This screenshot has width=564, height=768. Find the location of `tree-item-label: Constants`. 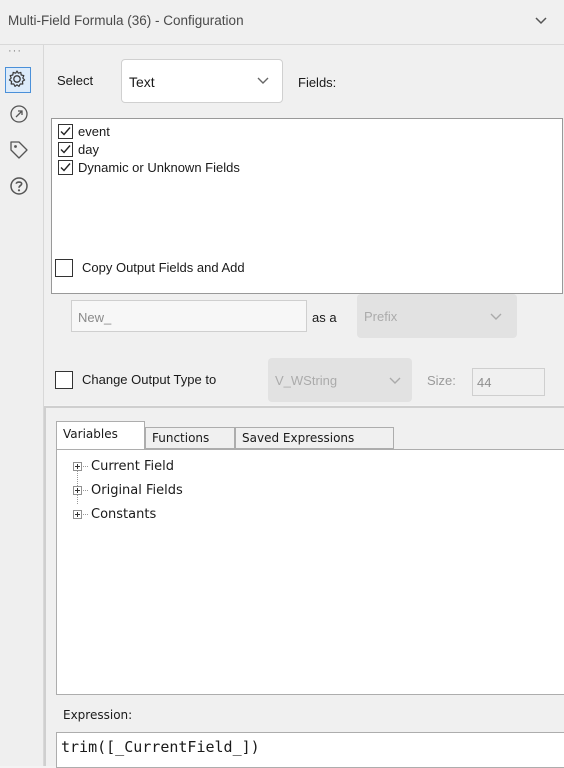

tree-item-label: Constants is located at coordinates (124, 514).